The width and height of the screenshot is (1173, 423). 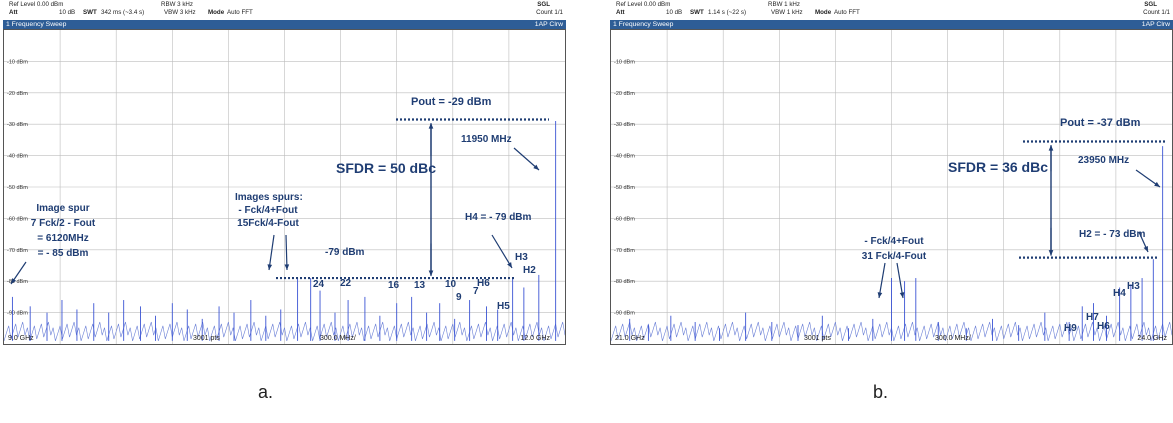 What do you see at coordinates (624, 251) in the screenshot?
I see `y-tick-label: -70 dBm` at bounding box center [624, 251].